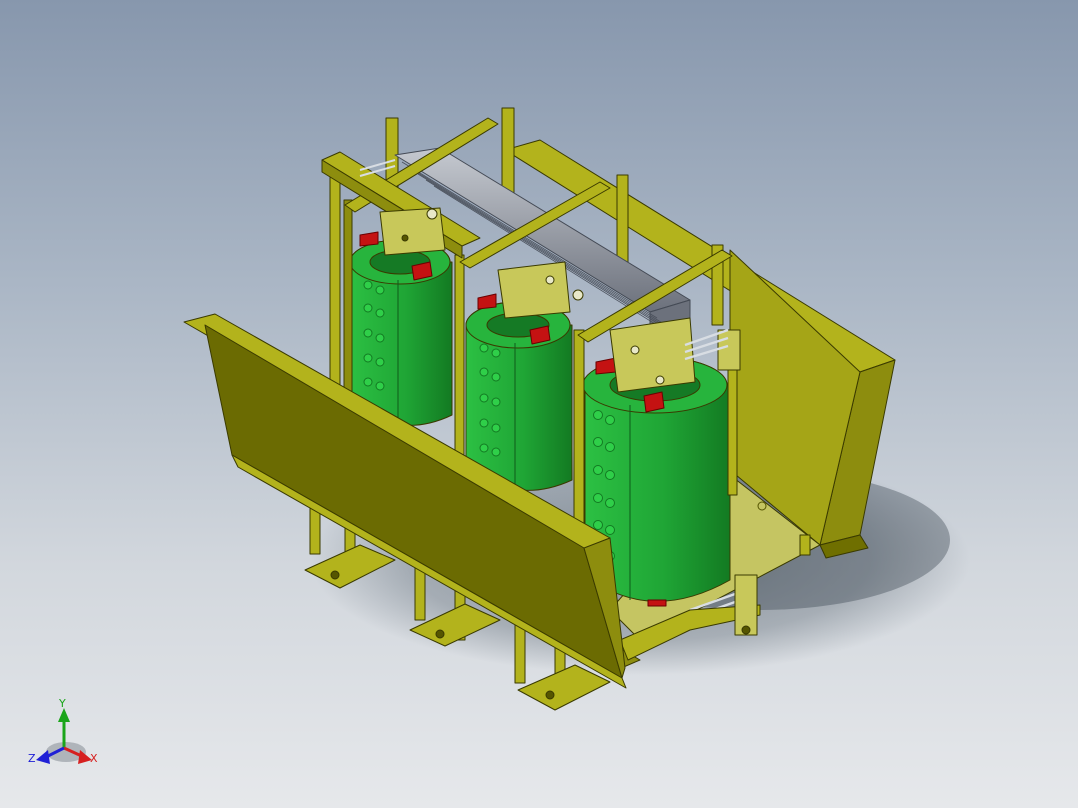  Describe the element at coordinates (401, 329) in the screenshot. I see `coil-left` at that location.